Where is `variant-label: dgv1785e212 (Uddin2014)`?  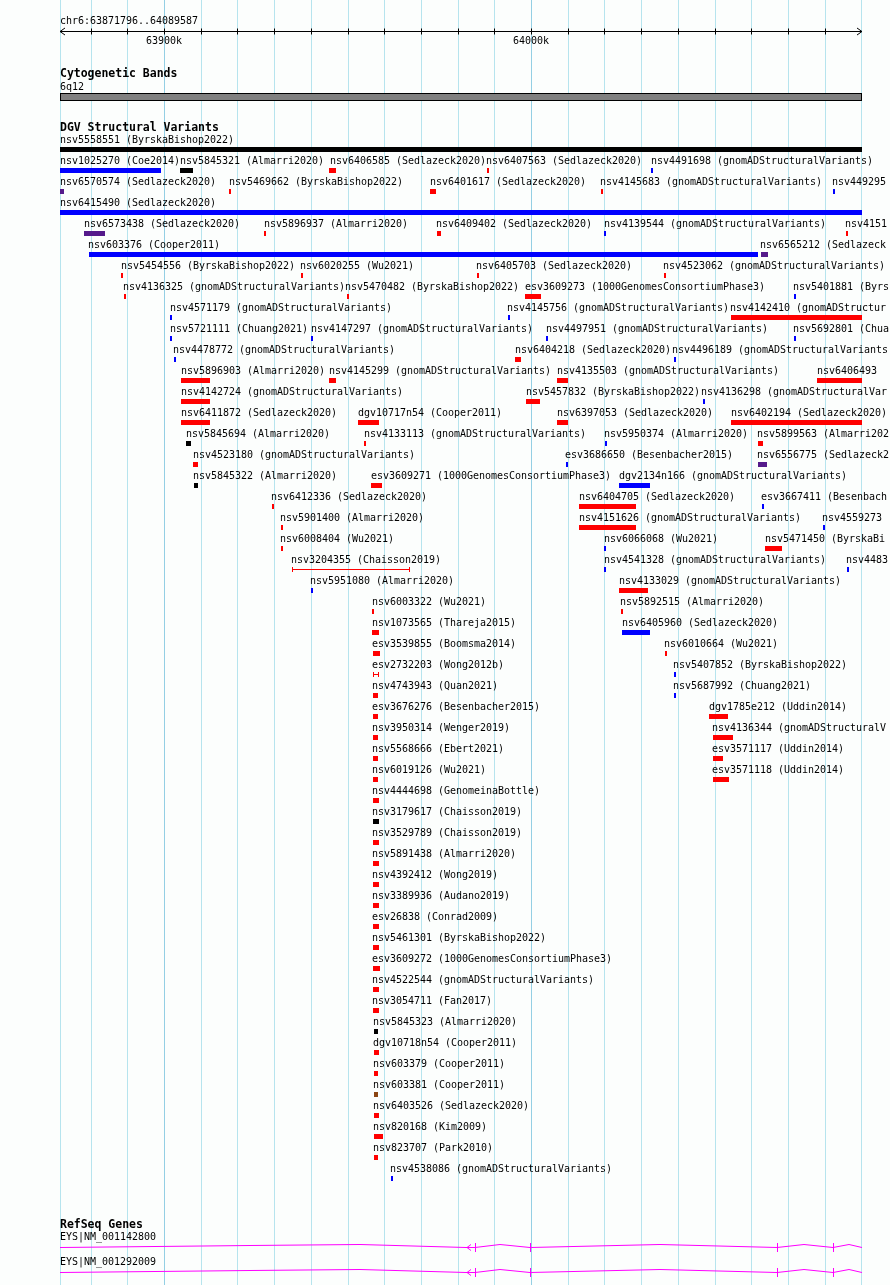 variant-label: dgv1785e212 (Uddin2014) is located at coordinates (778, 706).